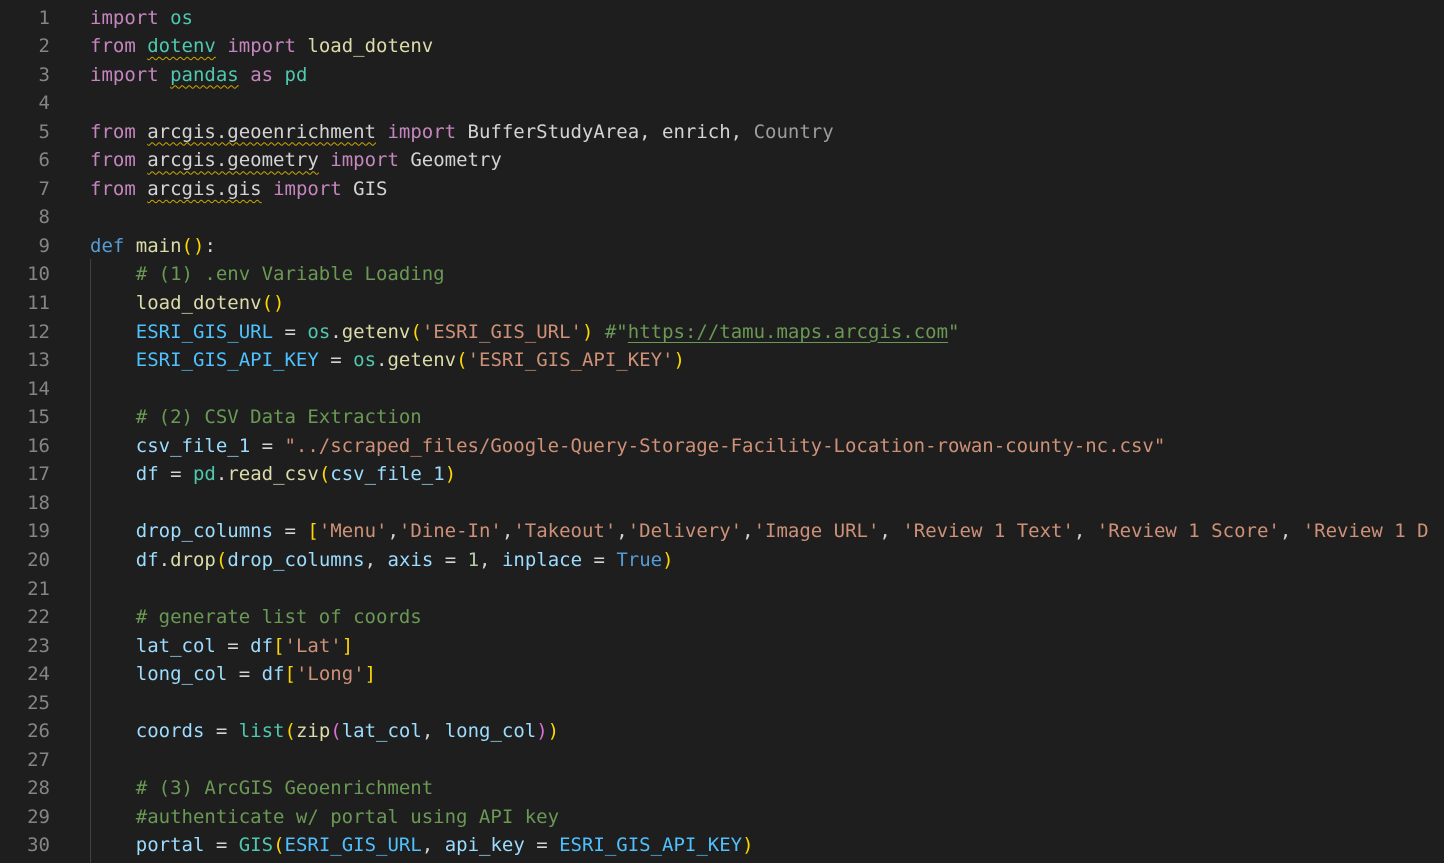  What do you see at coordinates (193, 245) in the screenshot?
I see `code-token: ()` at bounding box center [193, 245].